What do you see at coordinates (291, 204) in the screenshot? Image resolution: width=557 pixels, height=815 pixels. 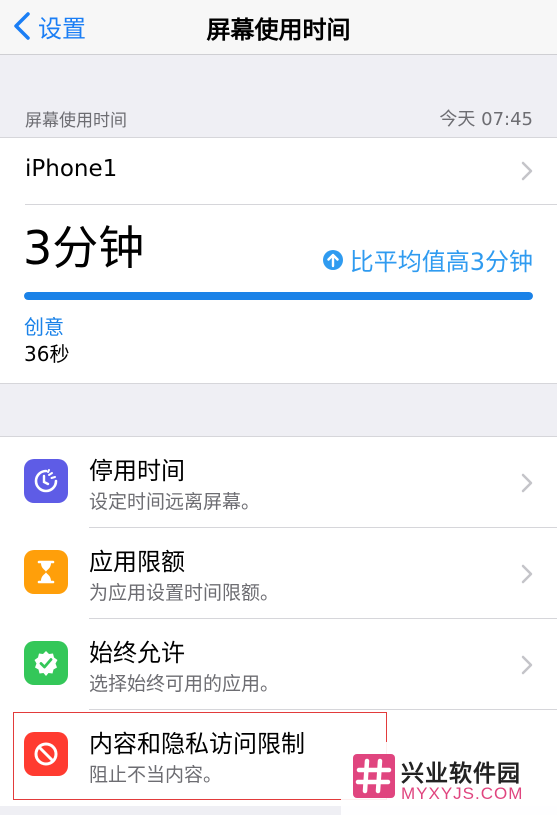 I see `divider` at bounding box center [291, 204].